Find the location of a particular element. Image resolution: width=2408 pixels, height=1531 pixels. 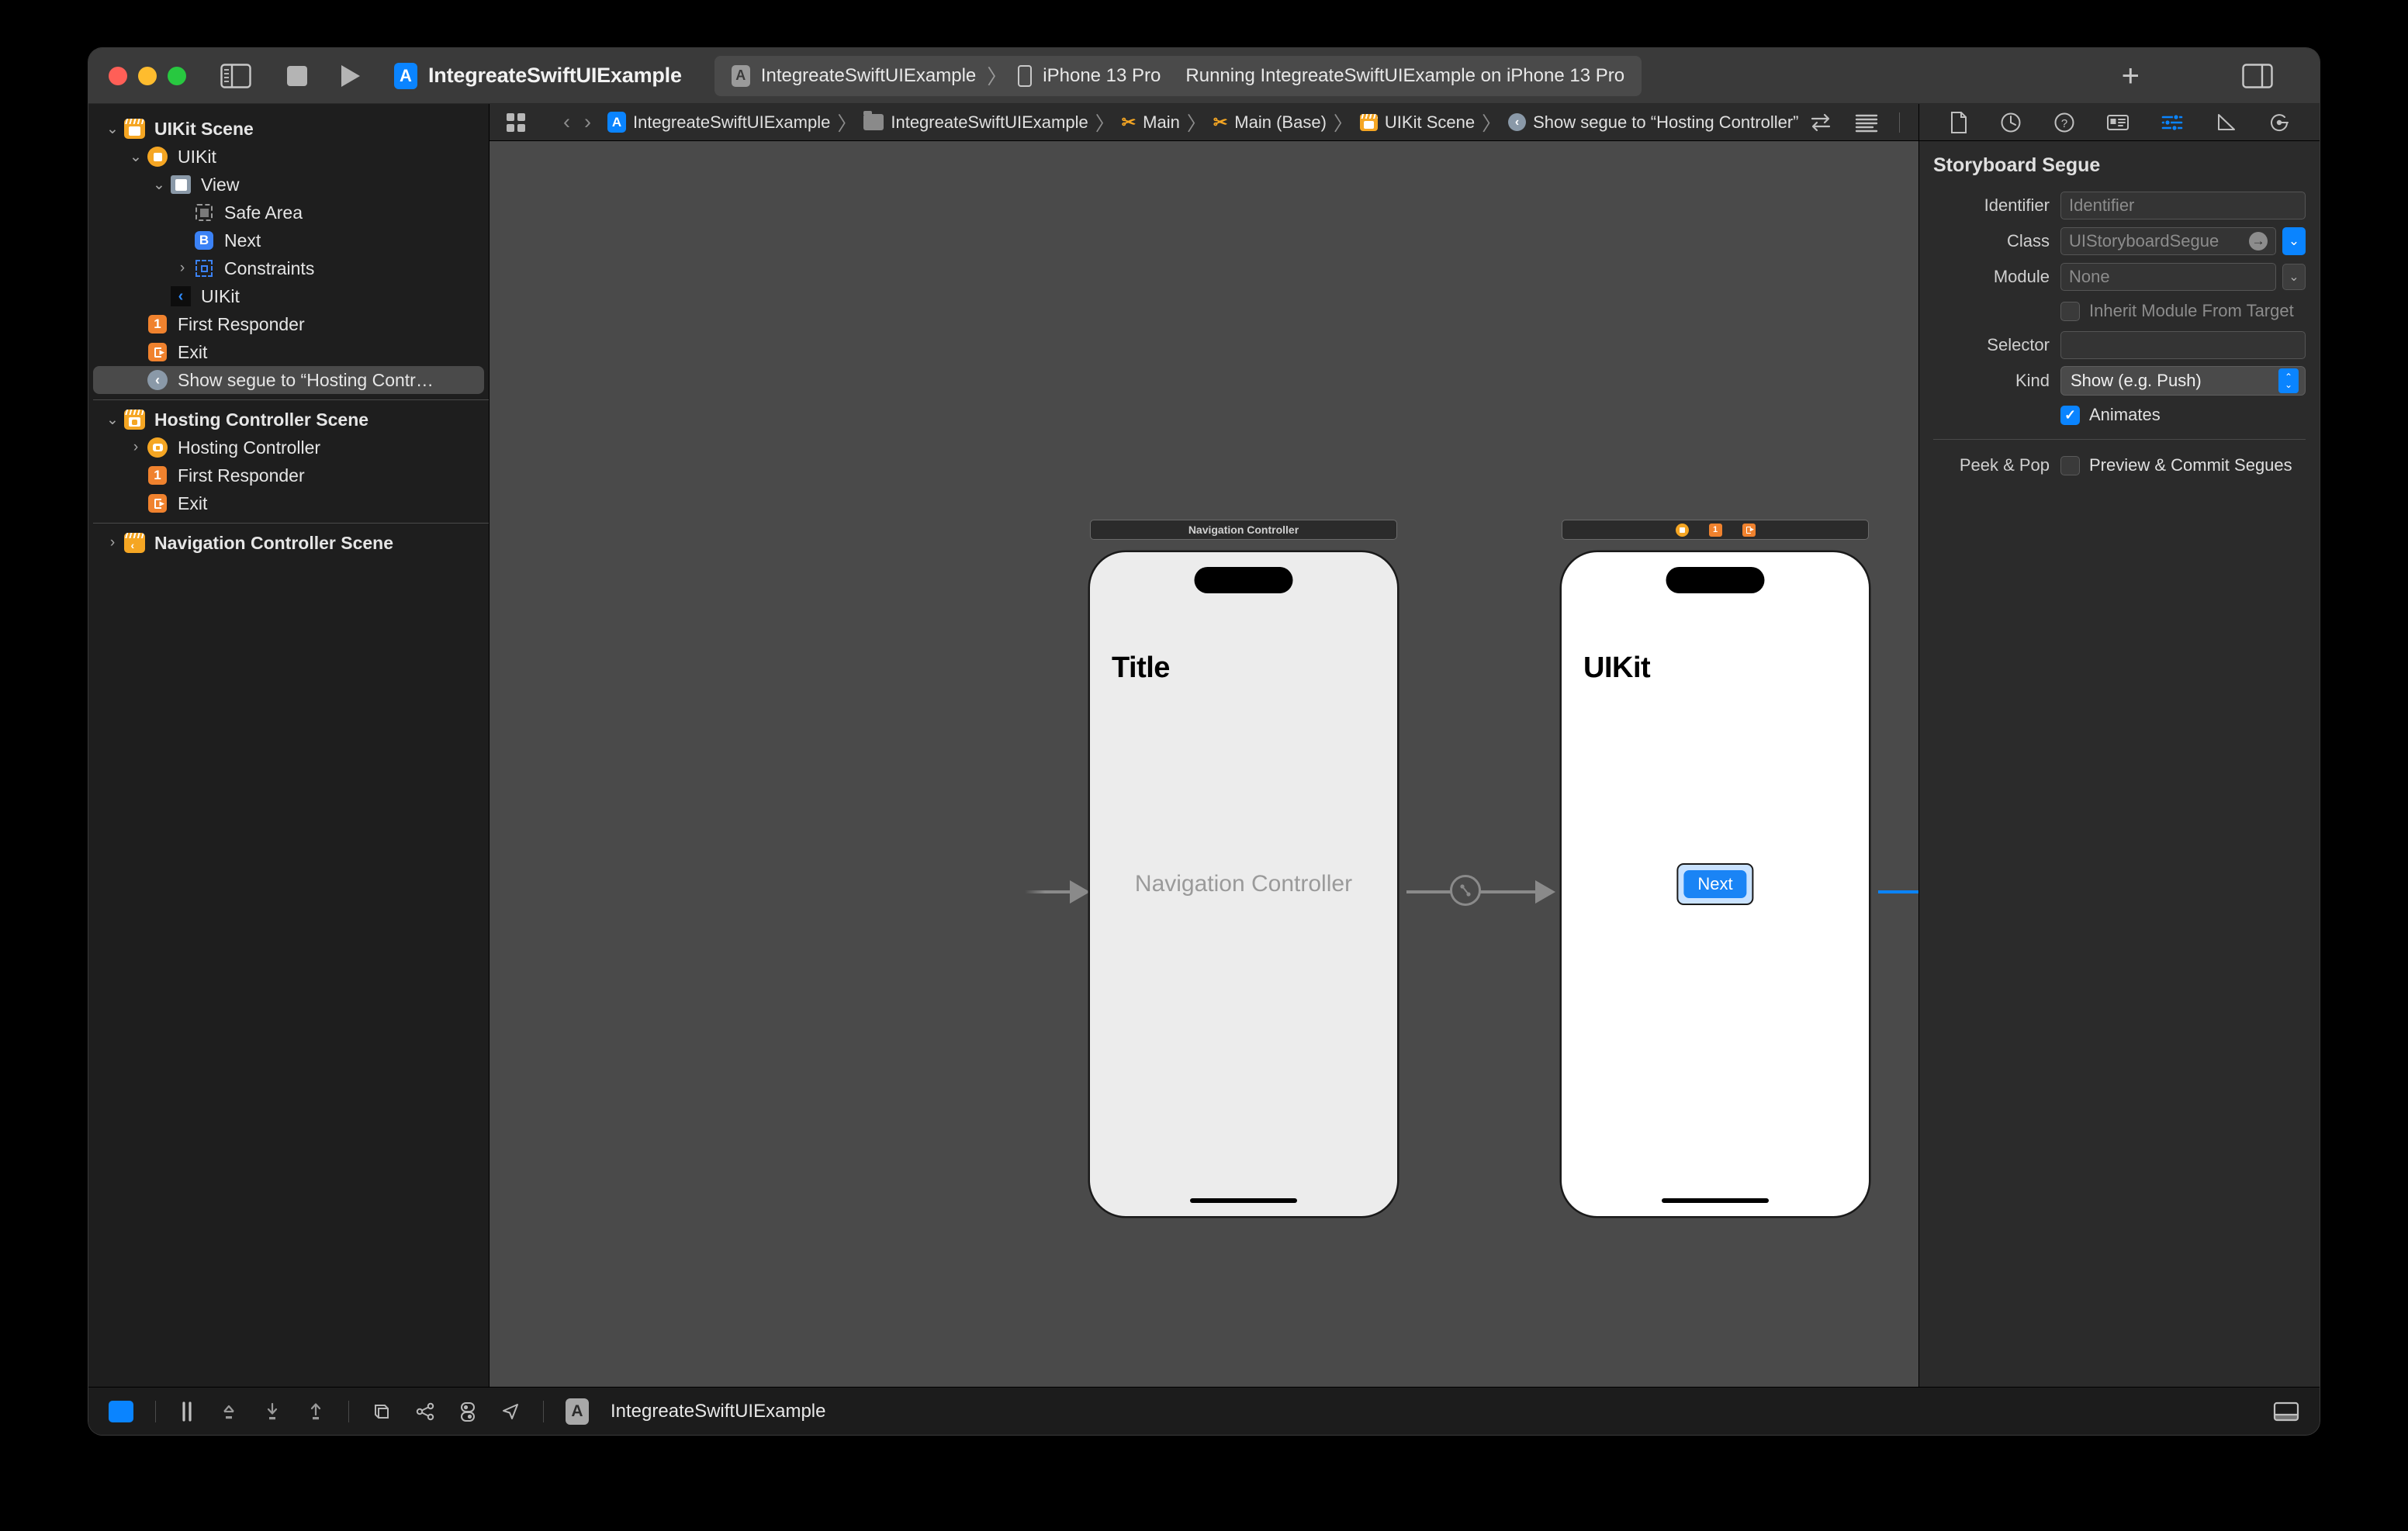

selector-row: Selector is located at coordinates (2119, 345).